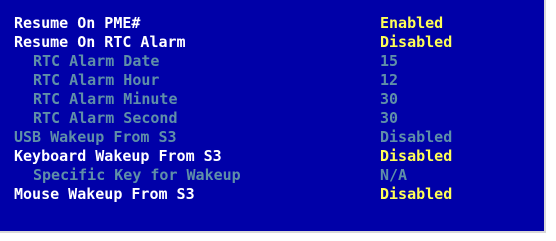  I want to click on setting-mouse-wakeup-from-s3: Mouse Wakeup From S3 Disabled, so click(273, 194).